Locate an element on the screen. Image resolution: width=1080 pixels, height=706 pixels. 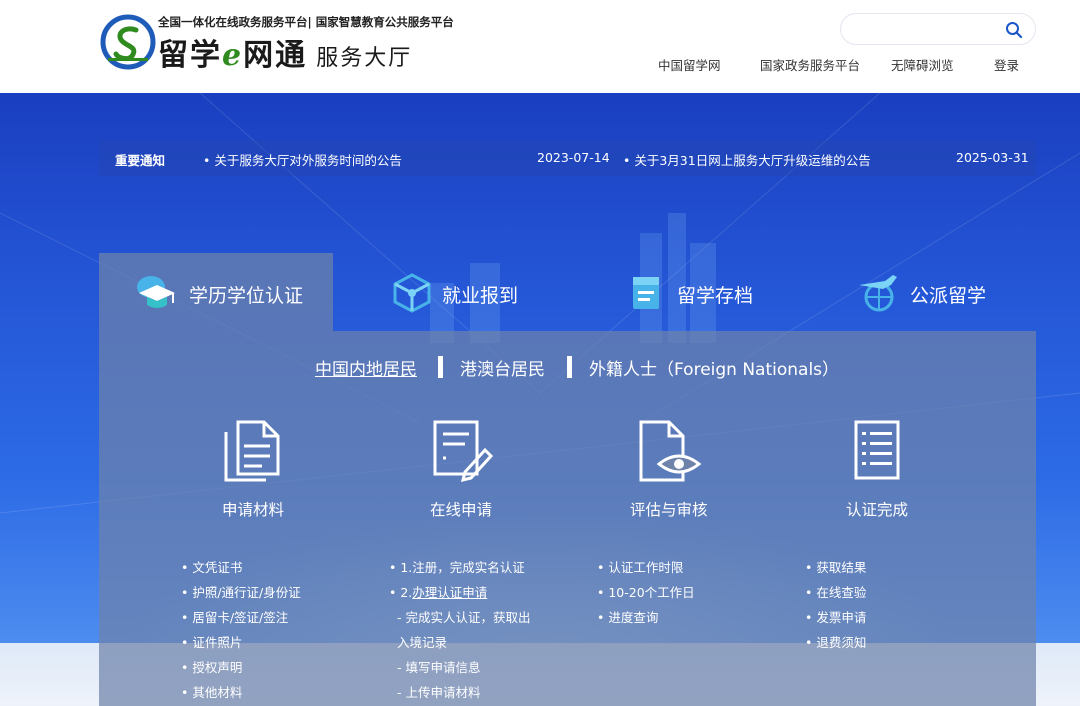
get-result-link: 获取结果 is located at coordinates (841, 567).